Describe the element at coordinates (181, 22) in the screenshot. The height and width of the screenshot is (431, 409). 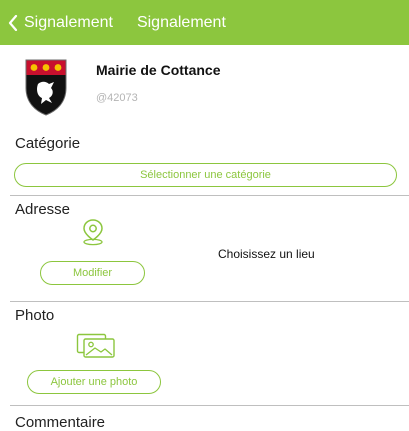
I see `nav-title: Signalement` at that location.